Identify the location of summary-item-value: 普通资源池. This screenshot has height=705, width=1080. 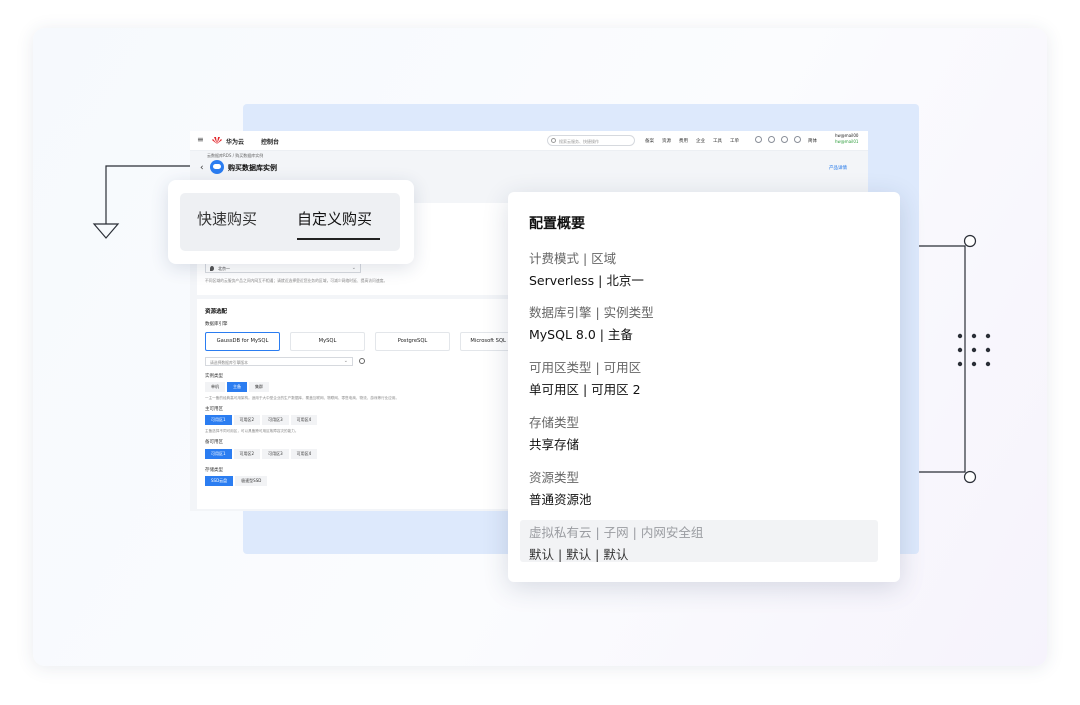
(560, 499).